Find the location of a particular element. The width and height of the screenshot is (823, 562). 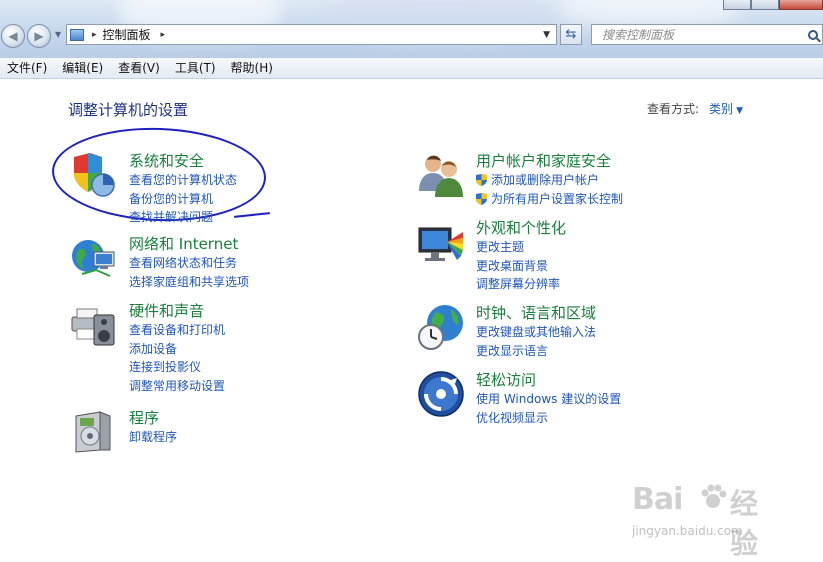

ease-of-access-icon is located at coordinates (441, 394).